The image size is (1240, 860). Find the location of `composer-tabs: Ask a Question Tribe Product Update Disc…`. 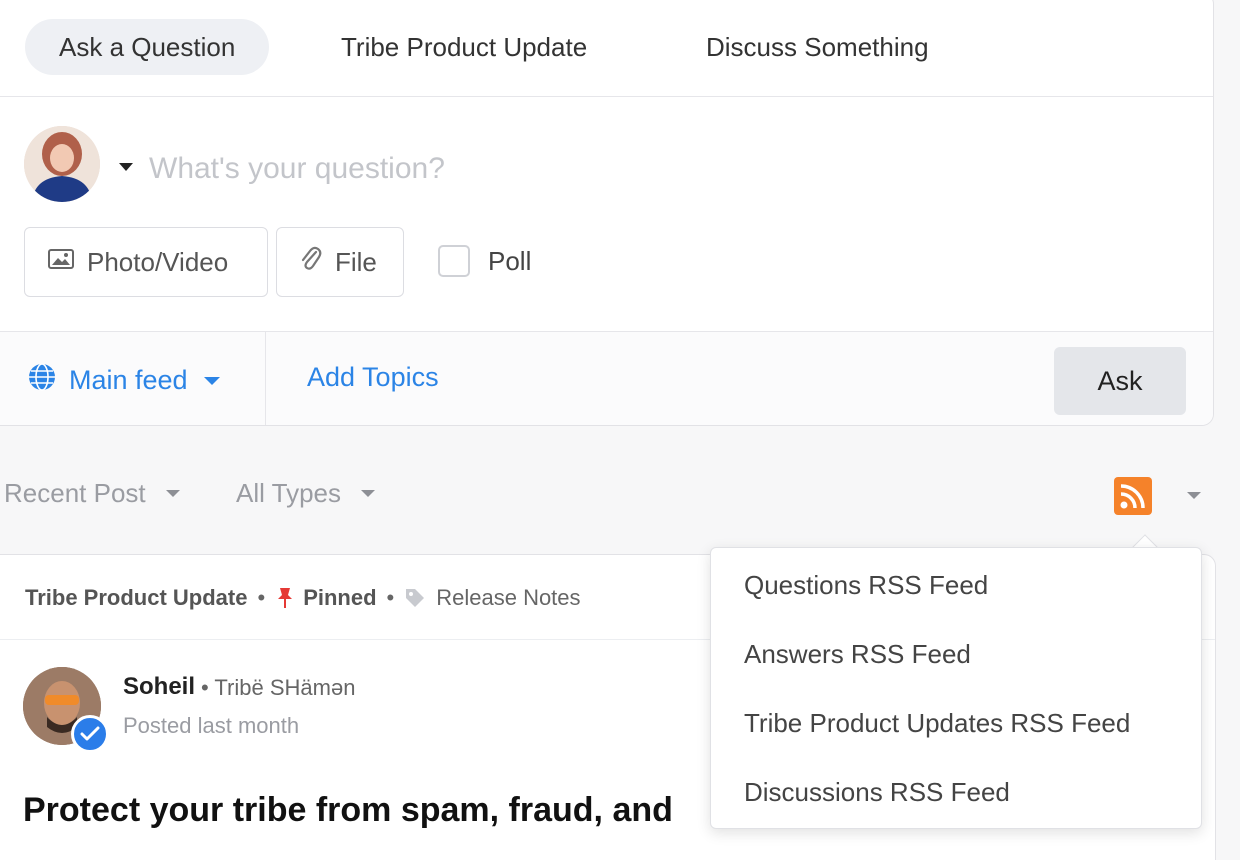

composer-tabs: Ask a Question Tribe Product Update Disc… is located at coordinates (606, 48).